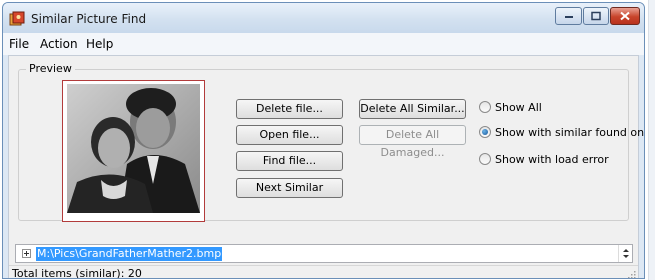 Image resolution: width=655 pixels, height=280 pixels. I want to click on next-similar-button: Next Similar, so click(289, 188).